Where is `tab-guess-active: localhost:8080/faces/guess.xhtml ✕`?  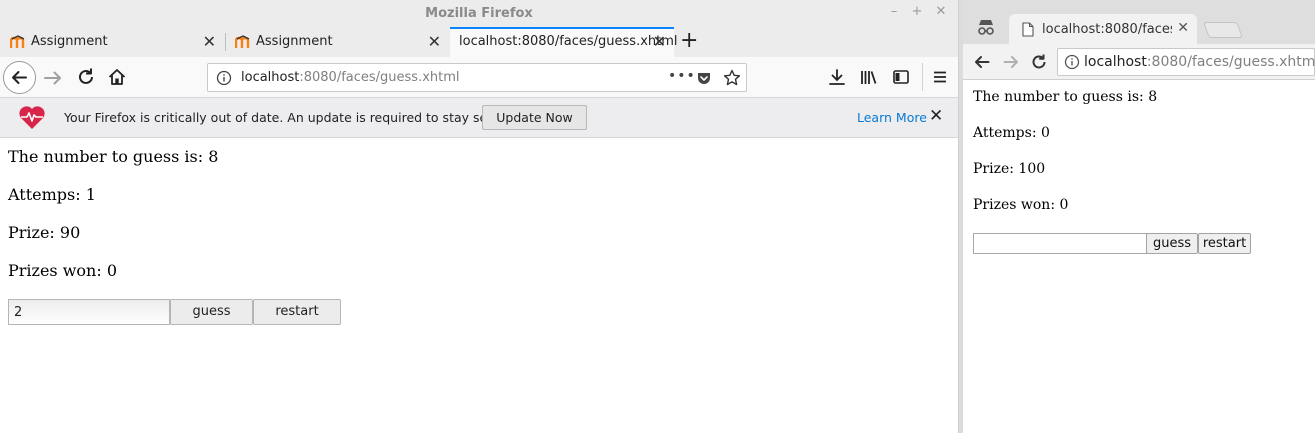
tab-guess-active: localhost:8080/faces/guess.xhtml ✕ is located at coordinates (564, 42).